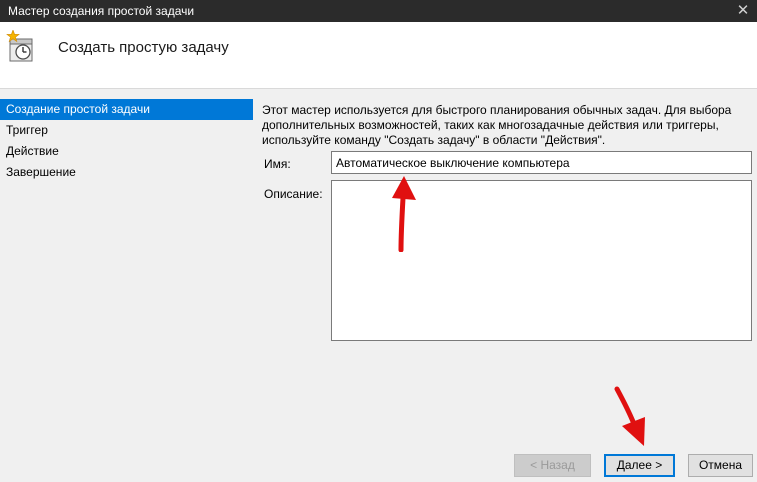  What do you see at coordinates (404, 214) in the screenshot?
I see `annotation-arrow-up-icon` at bounding box center [404, 214].